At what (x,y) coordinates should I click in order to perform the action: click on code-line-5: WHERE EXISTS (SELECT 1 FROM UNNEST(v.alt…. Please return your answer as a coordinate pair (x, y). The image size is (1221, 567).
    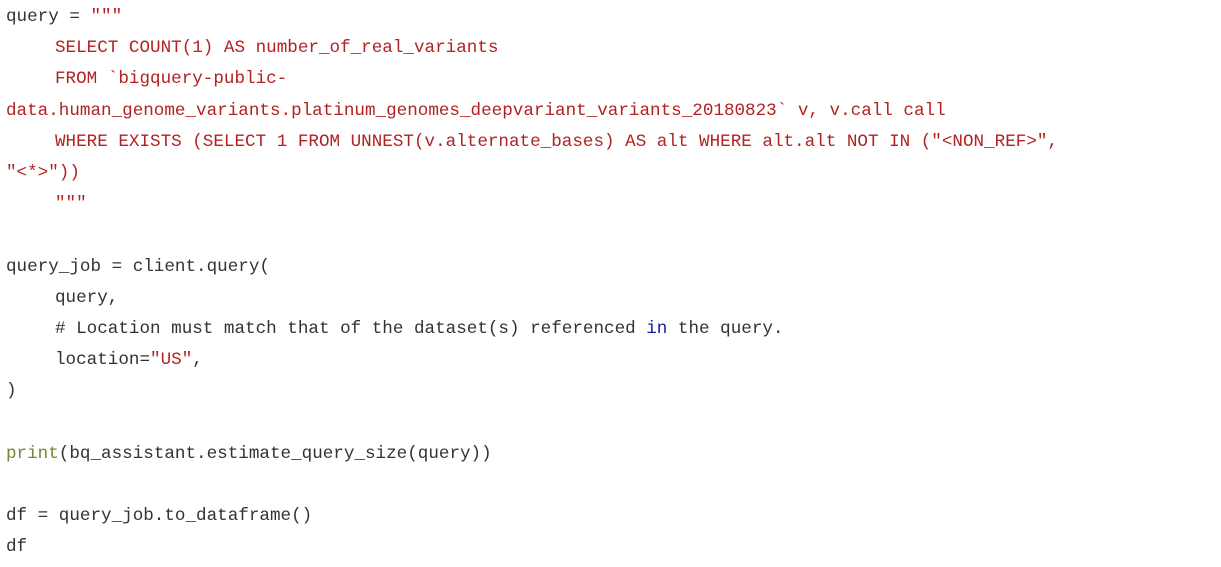
    Looking at the image, I should click on (613, 142).